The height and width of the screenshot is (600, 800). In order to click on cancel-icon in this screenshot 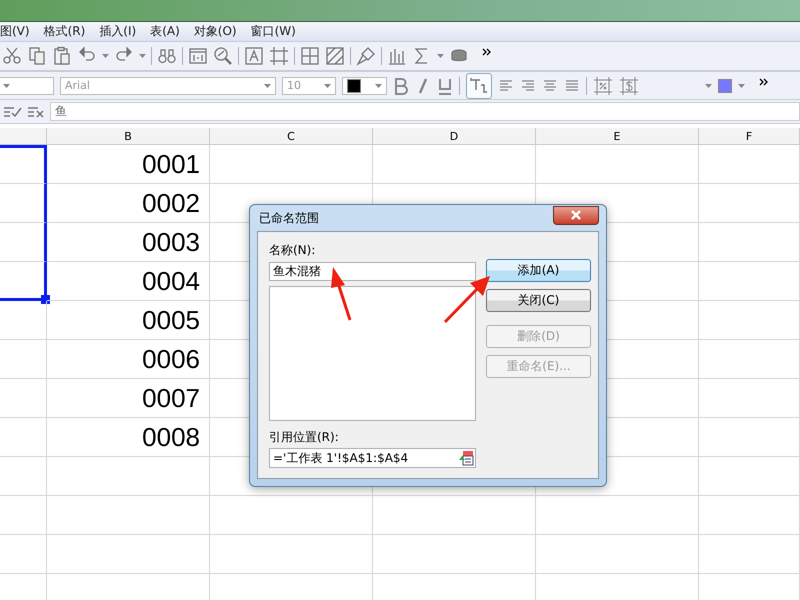, I will do `click(36, 111)`.